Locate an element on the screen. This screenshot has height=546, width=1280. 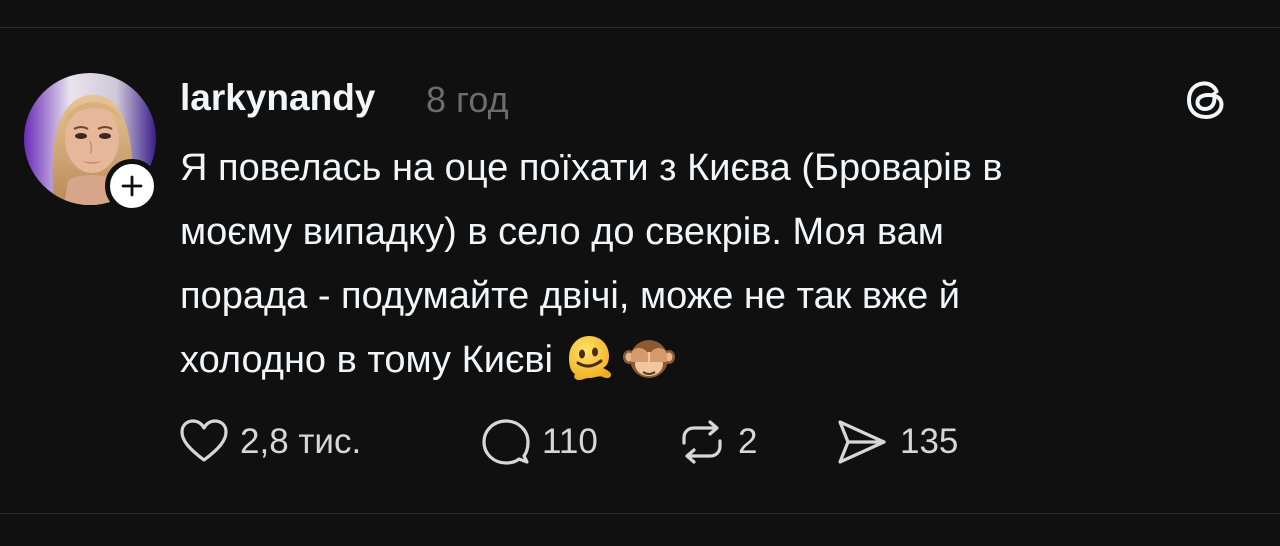
like-count: 2,8 тис. is located at coordinates (301, 441).